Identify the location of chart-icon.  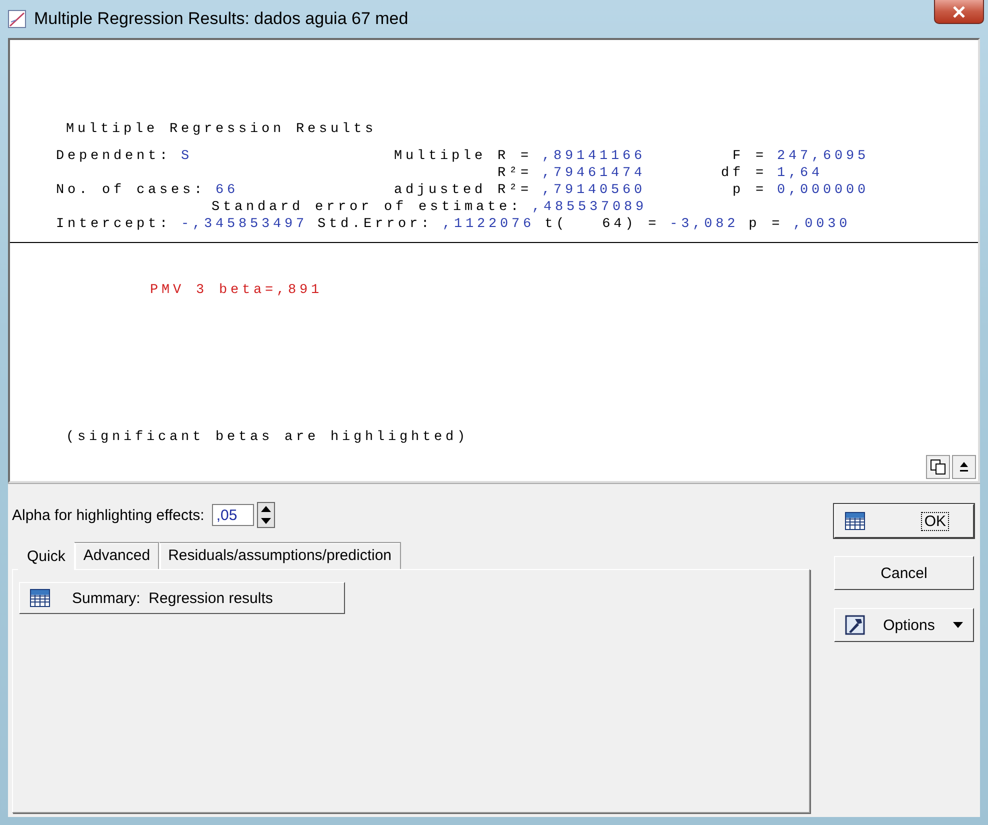
(17, 19).